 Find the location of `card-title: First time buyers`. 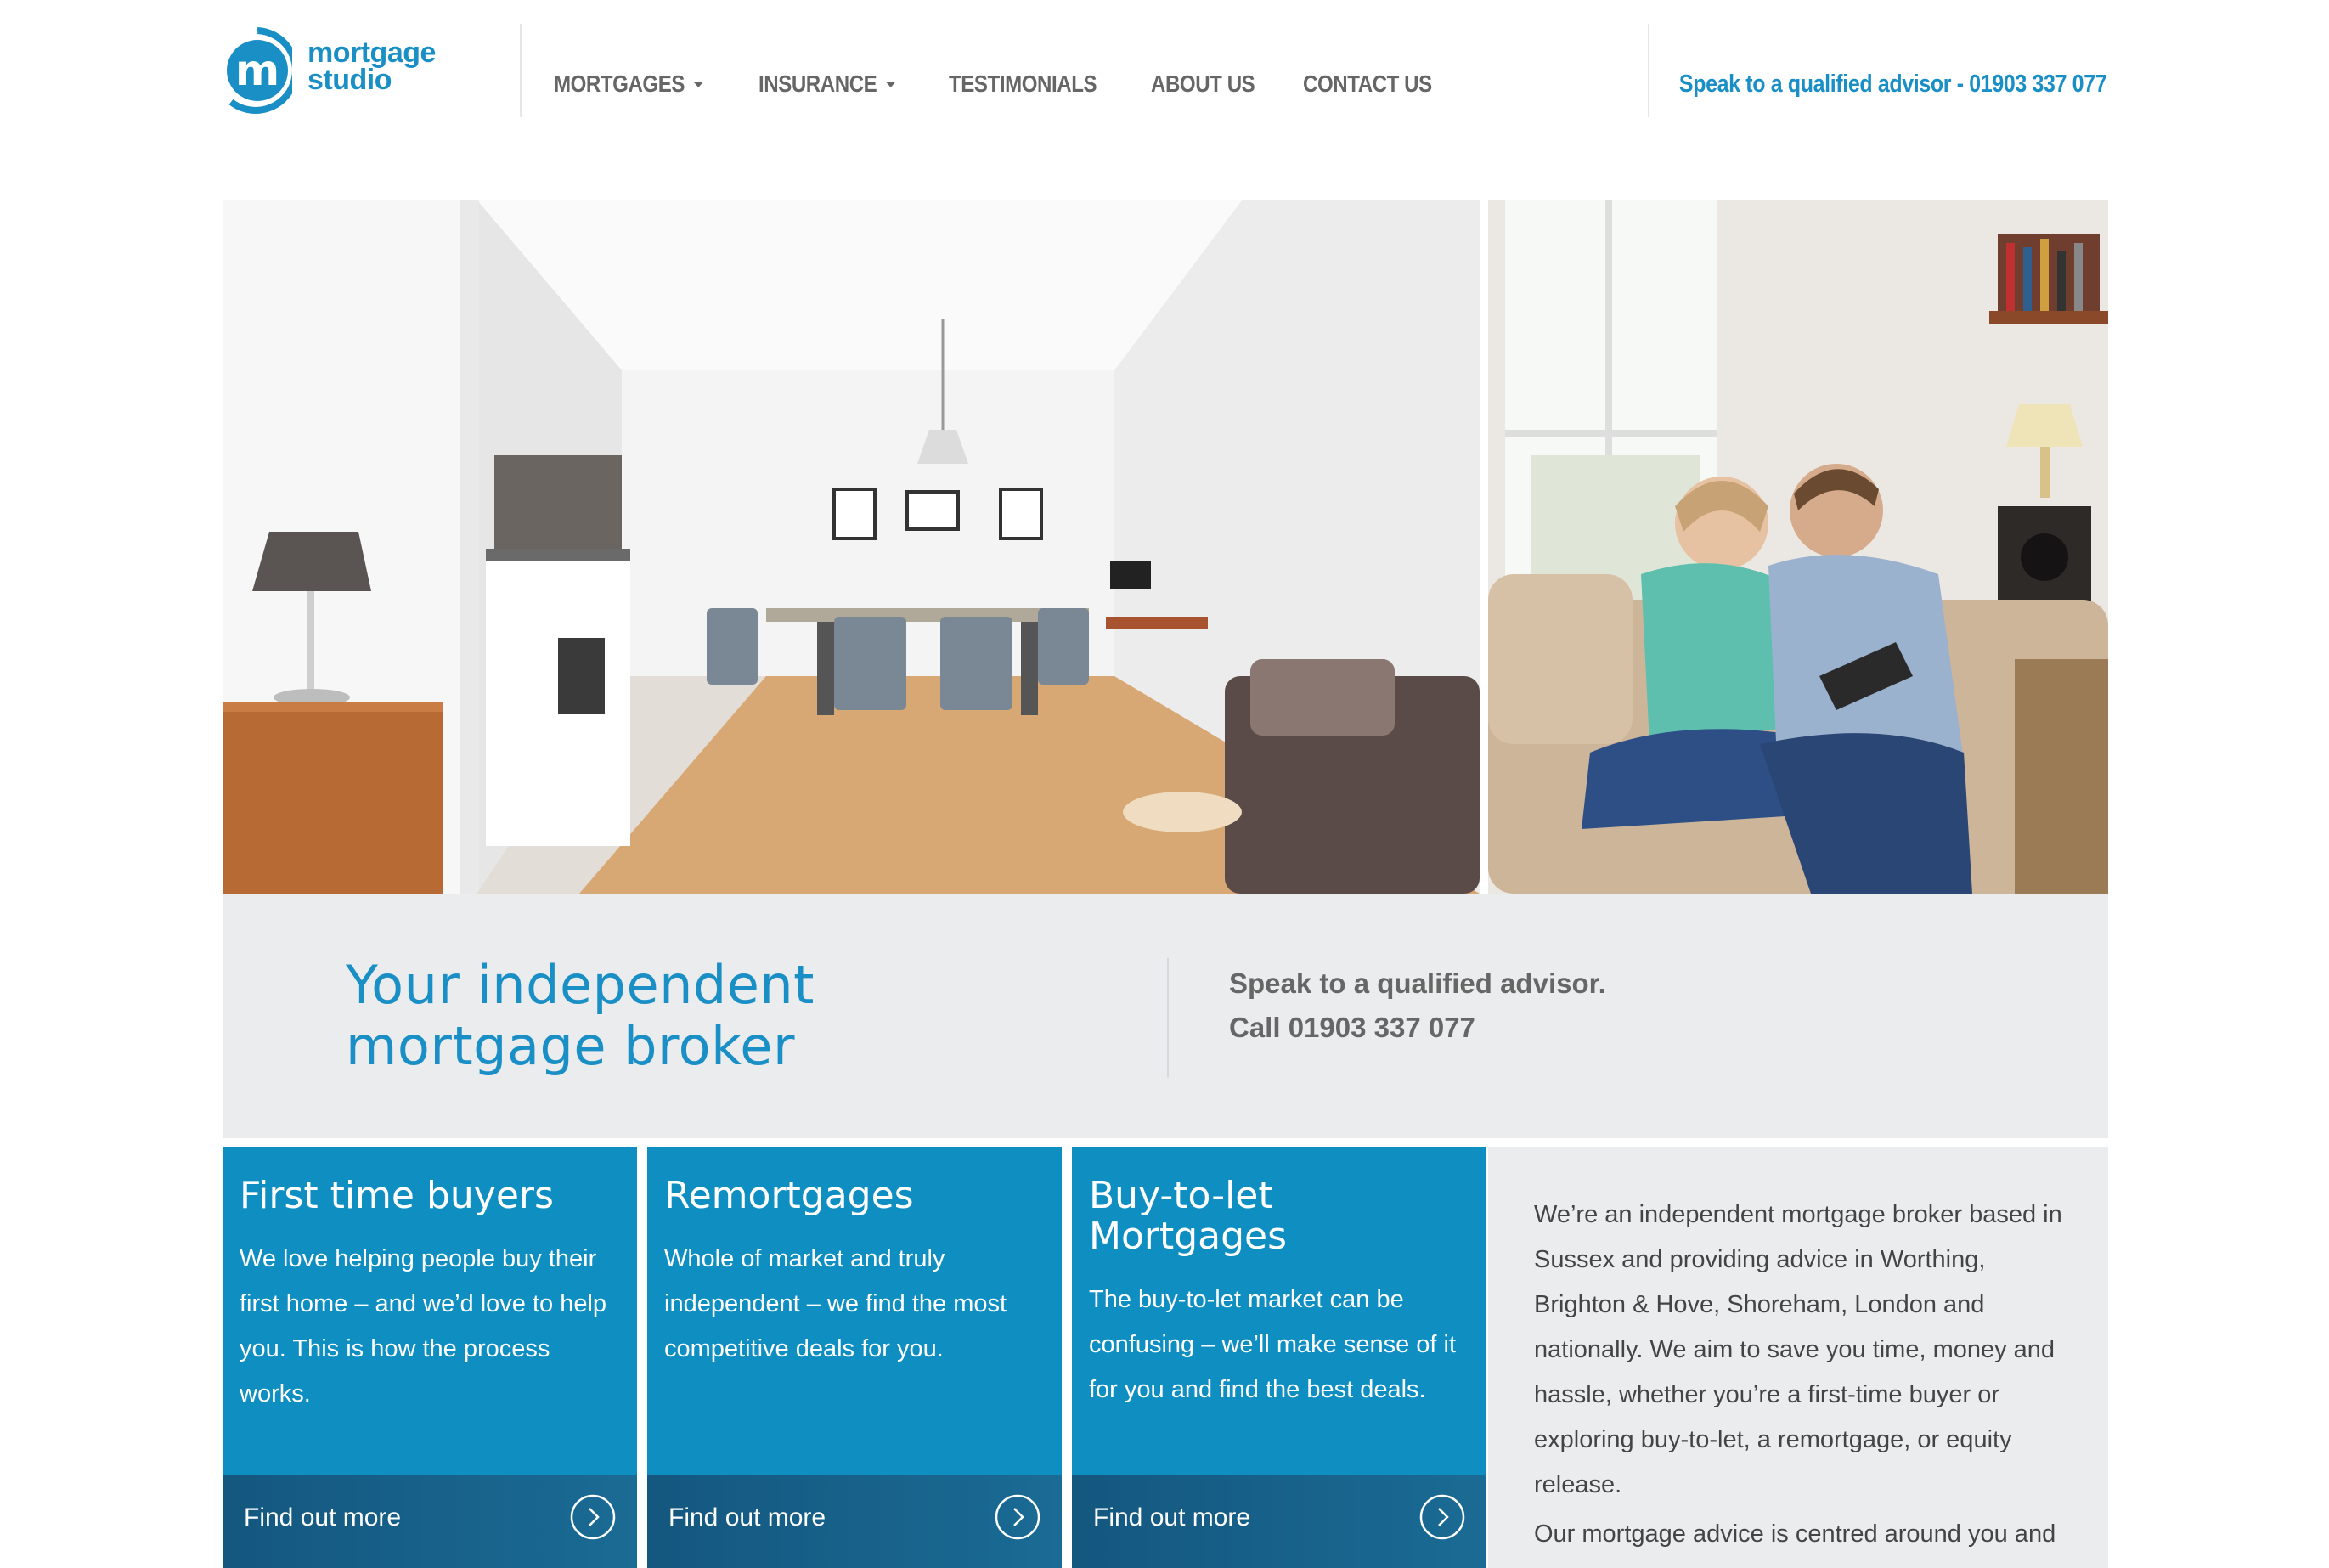

card-title: First time buyers is located at coordinates (397, 1195).